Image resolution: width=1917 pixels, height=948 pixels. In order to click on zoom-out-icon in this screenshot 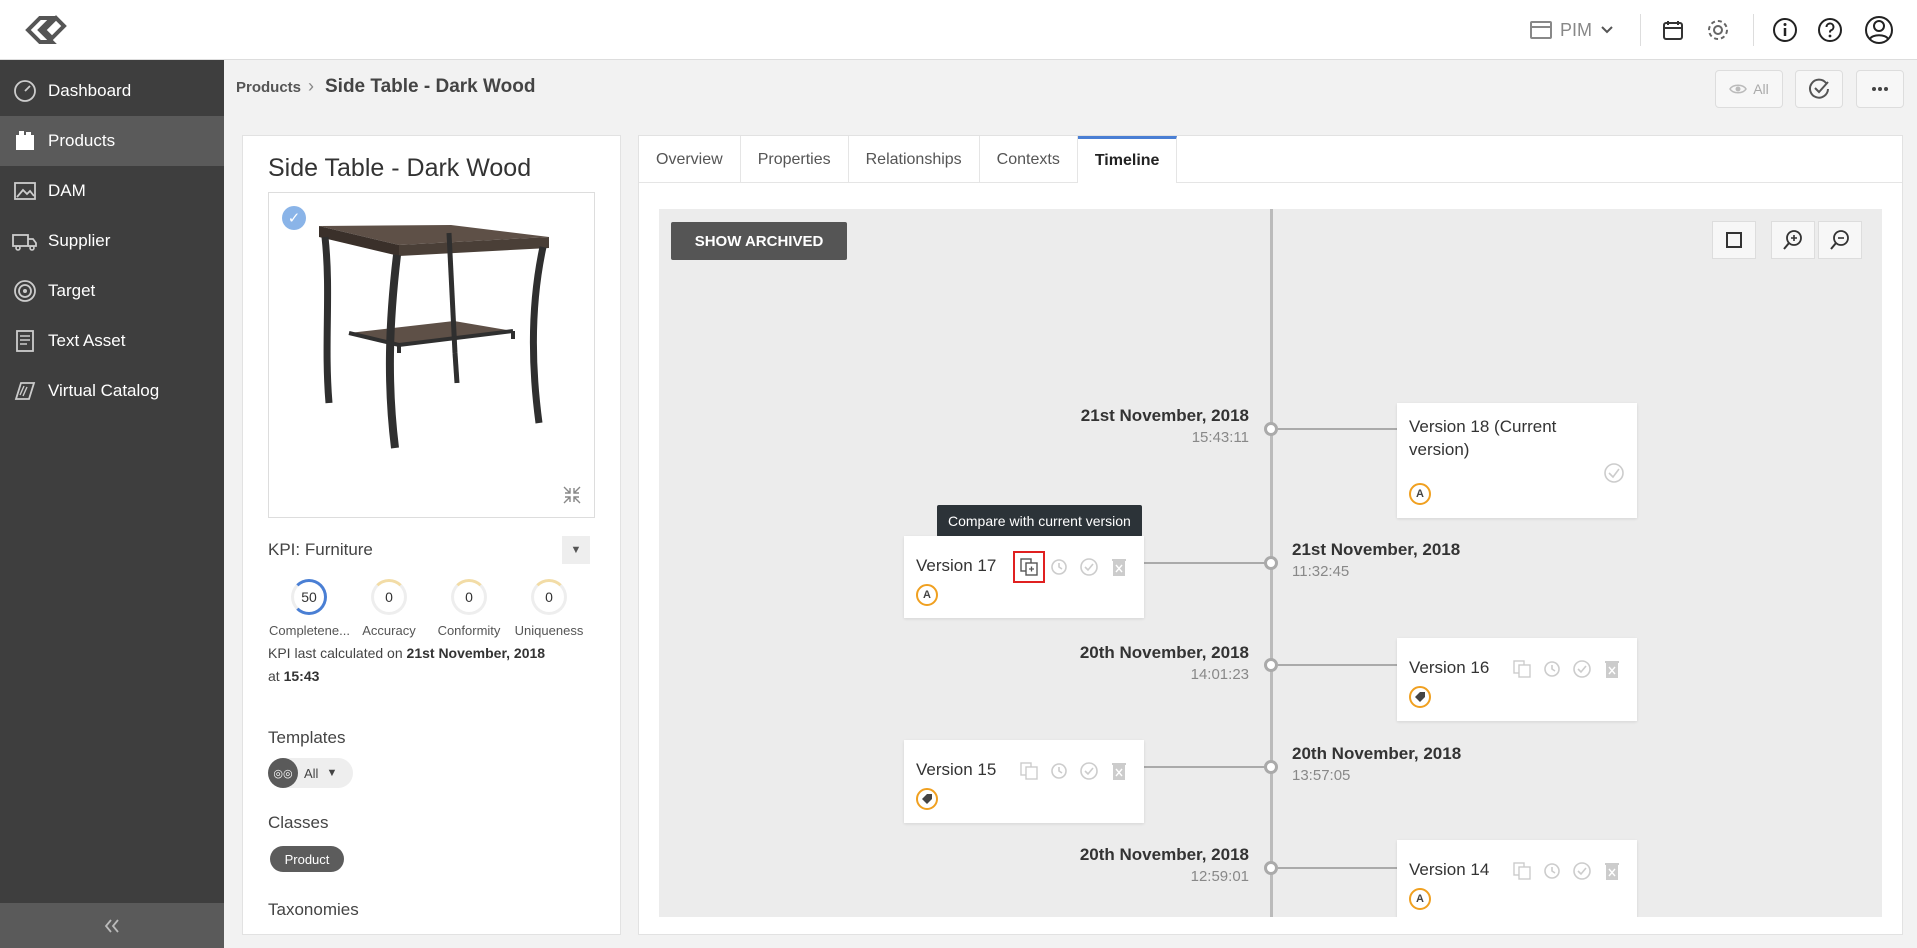, I will do `click(1839, 240)`.